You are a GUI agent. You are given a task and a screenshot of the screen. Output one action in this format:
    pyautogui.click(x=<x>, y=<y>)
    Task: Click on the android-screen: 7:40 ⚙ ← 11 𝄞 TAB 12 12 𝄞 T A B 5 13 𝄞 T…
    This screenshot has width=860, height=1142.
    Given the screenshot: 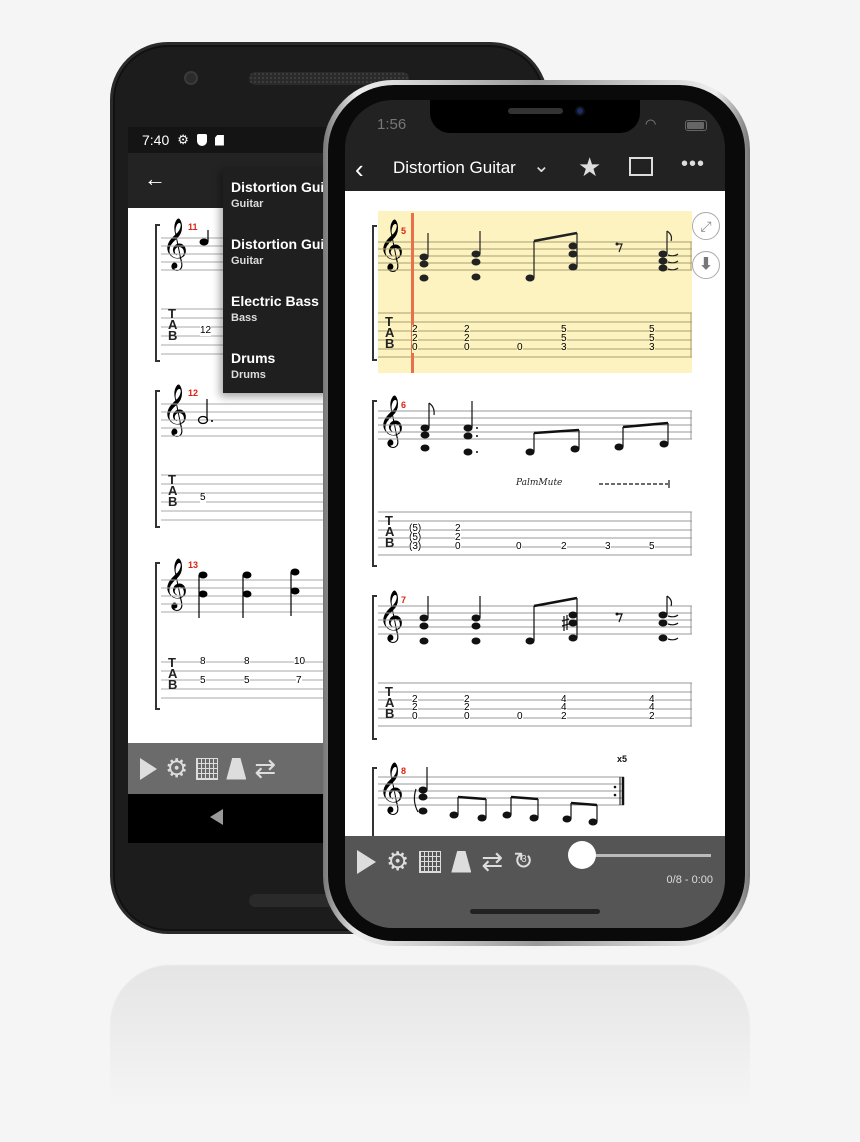 What is the action you would take?
    pyautogui.click(x=228, y=485)
    